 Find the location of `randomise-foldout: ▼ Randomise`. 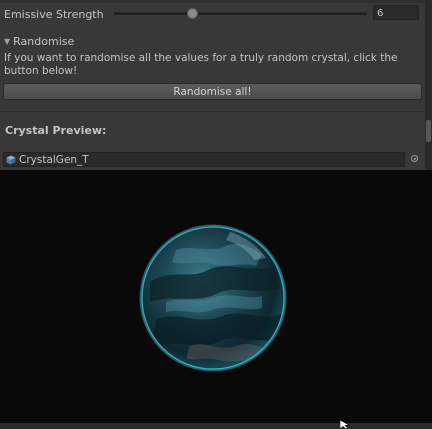

randomise-foldout: ▼ Randomise is located at coordinates (39, 41).